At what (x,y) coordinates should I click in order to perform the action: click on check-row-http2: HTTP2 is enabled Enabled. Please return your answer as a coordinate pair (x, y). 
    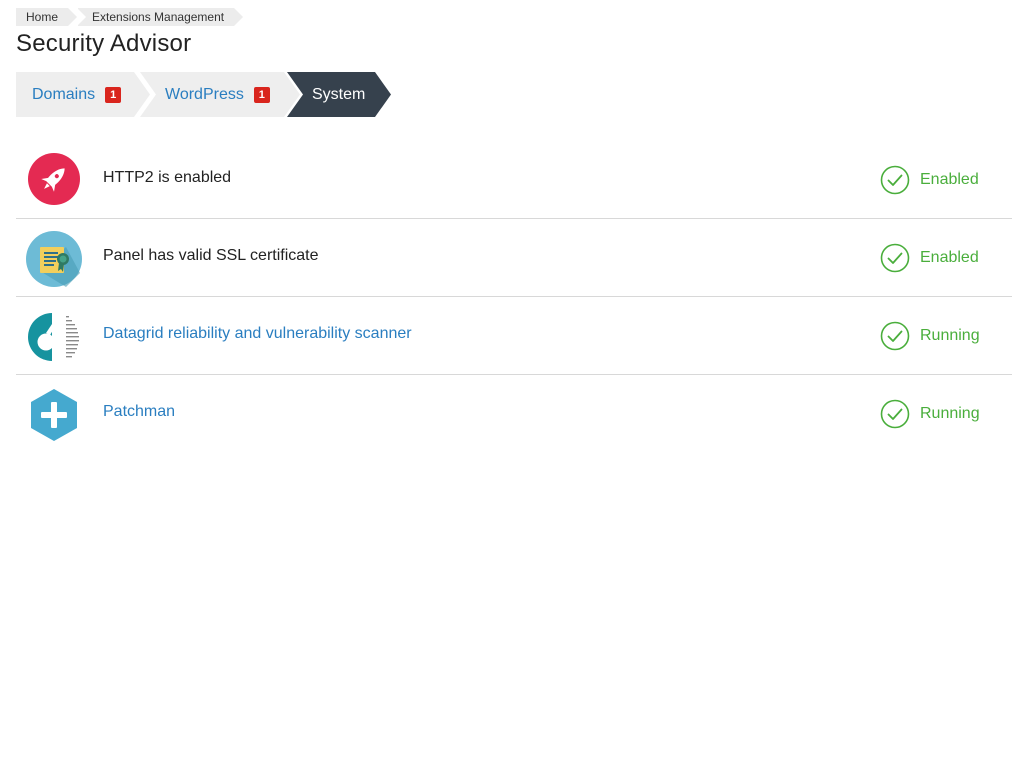
    Looking at the image, I should click on (514, 180).